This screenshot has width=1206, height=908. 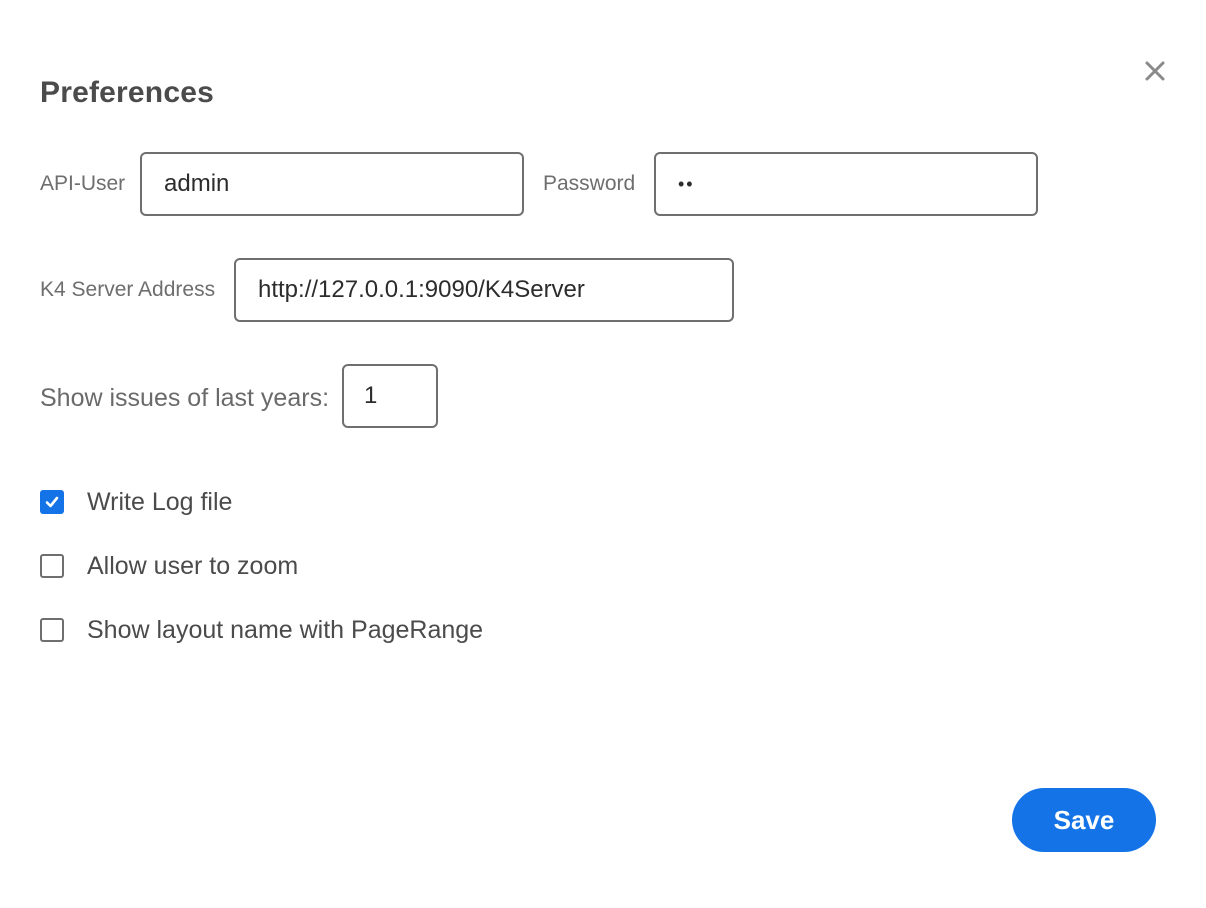 I want to click on show-layout-name-checkbox, so click(x=52, y=630).